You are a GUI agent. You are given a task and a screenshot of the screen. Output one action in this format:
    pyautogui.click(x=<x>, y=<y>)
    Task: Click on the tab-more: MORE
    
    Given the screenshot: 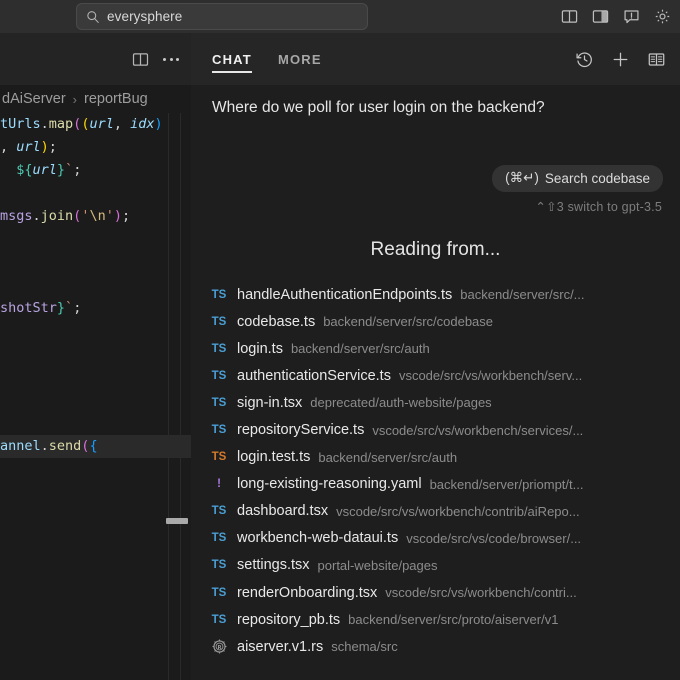 What is the action you would take?
    pyautogui.click(x=300, y=59)
    